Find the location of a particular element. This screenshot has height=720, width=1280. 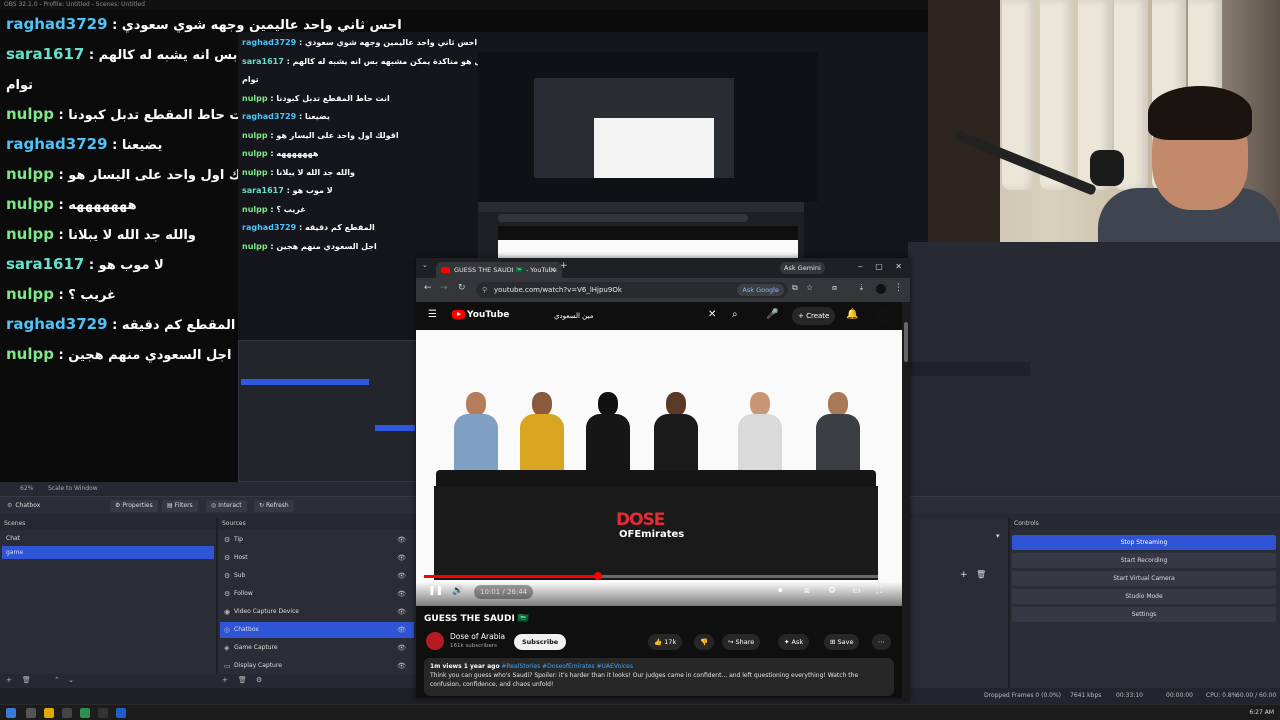

bookmark-star-icon: ☆ is located at coordinates (809, 287).